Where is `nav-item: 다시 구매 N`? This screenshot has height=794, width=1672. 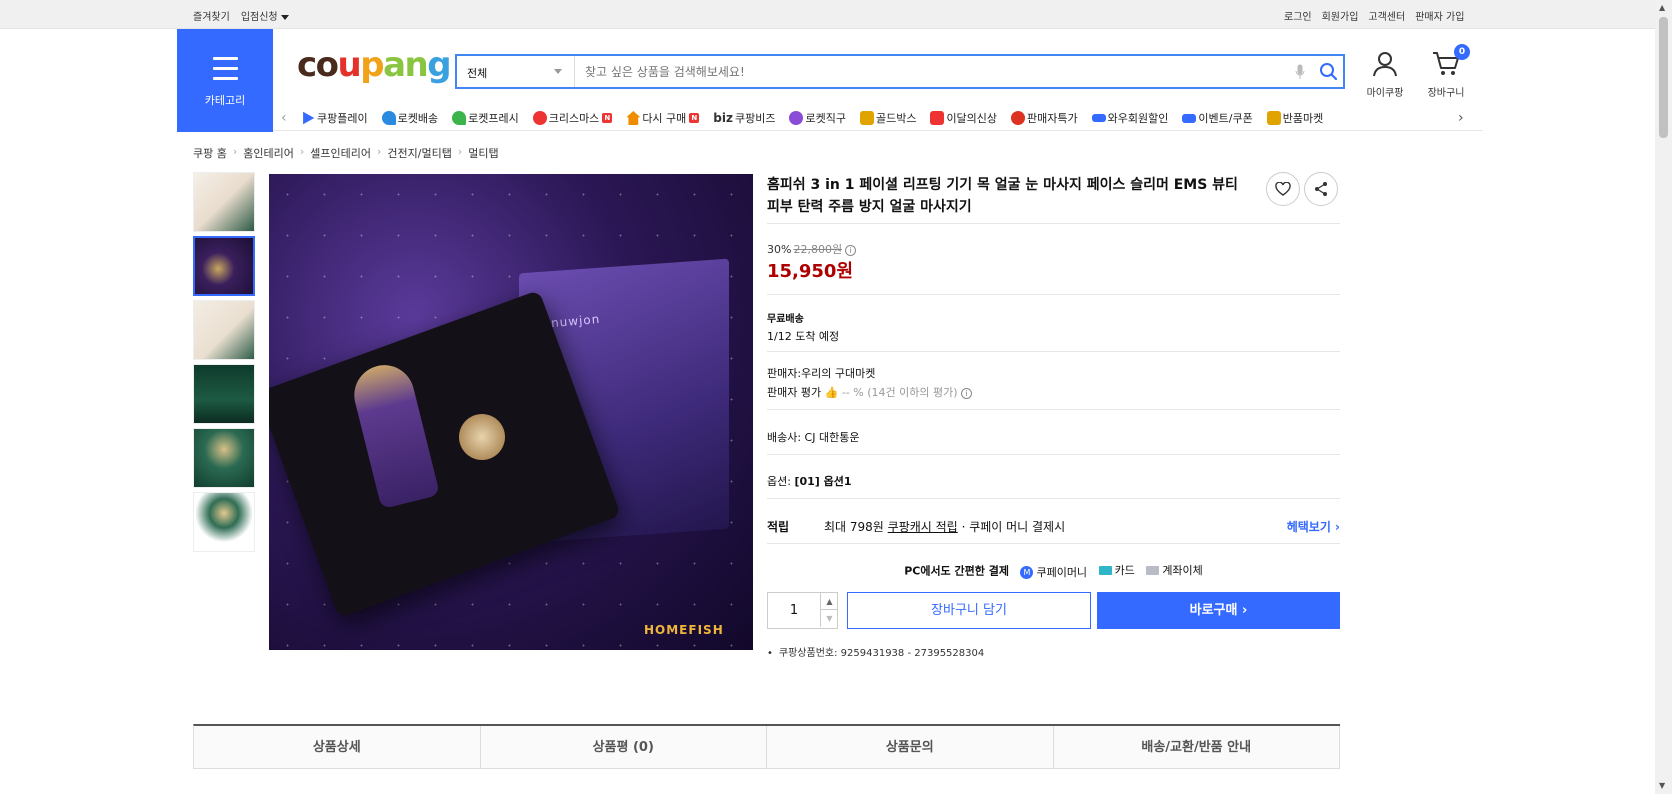 nav-item: 다시 구매 N is located at coordinates (663, 118).